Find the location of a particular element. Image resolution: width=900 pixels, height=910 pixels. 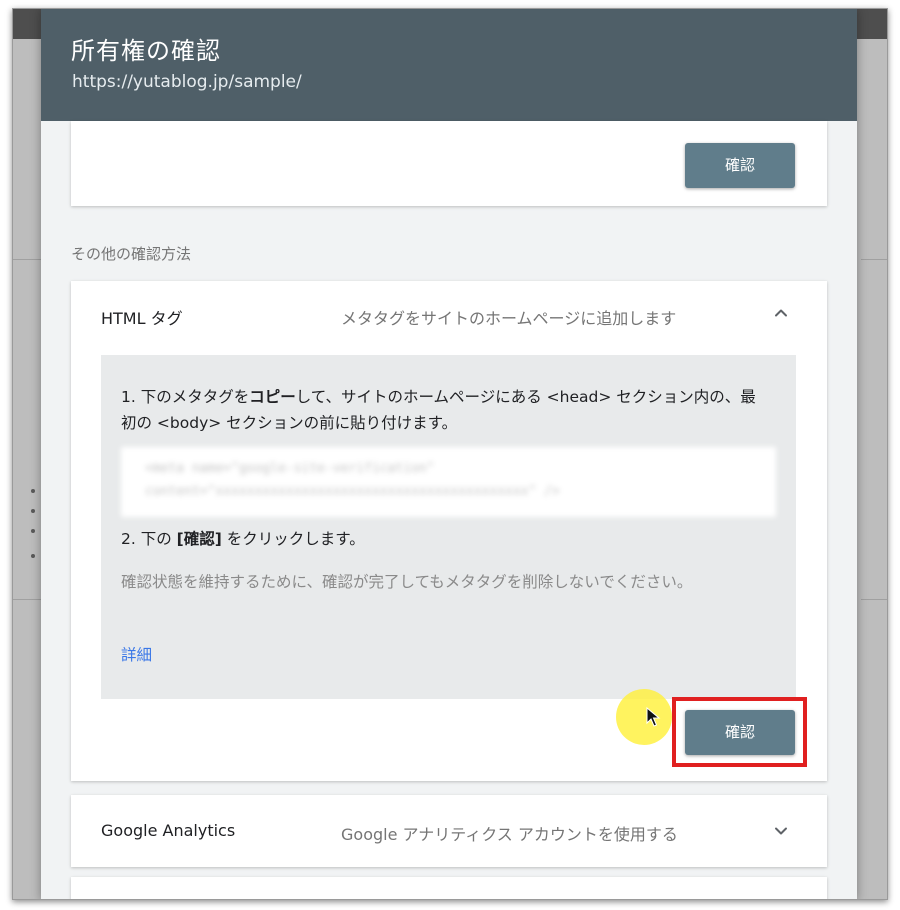

step2-bold: [確認] is located at coordinates (199, 539).